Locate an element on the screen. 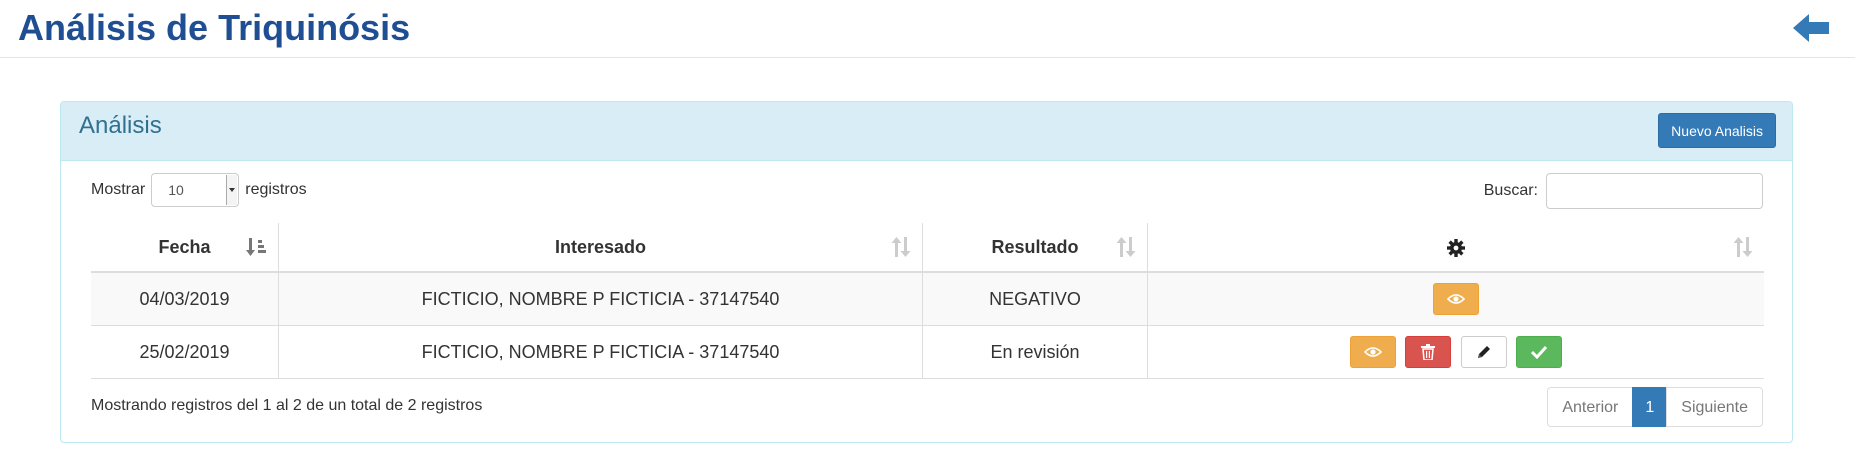 The image size is (1855, 460). top-bar: Análisis de Triquinósis is located at coordinates (927, 29).